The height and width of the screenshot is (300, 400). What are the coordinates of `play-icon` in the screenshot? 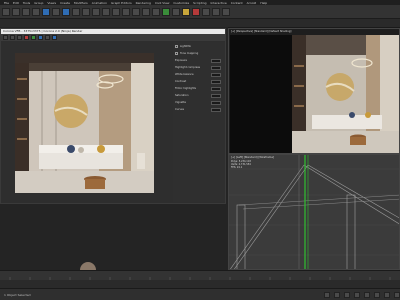 It's located at (357, 294).